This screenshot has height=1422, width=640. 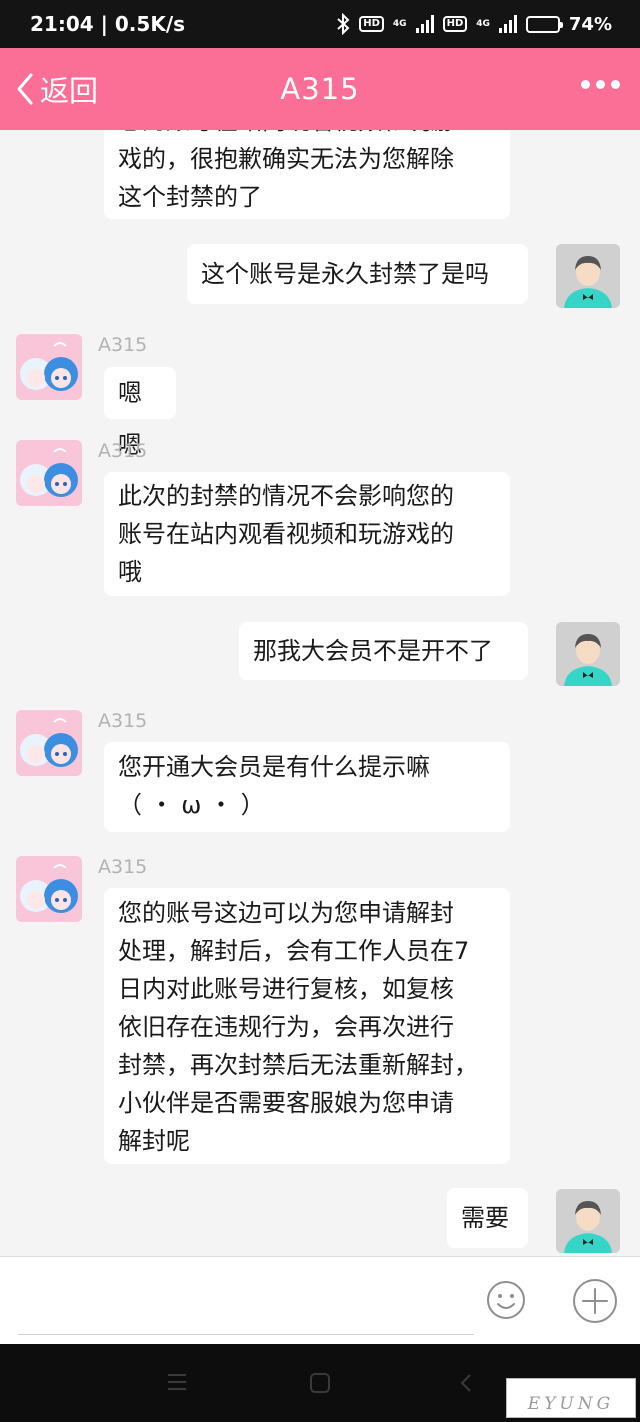 I want to click on status-icons: HD 4G HD 4G 74%, so click(x=474, y=24).